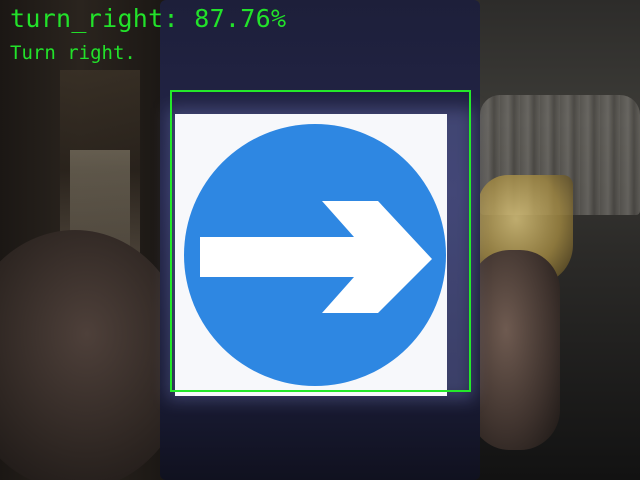 The image size is (640, 480). What do you see at coordinates (515, 350) in the screenshot?
I see `hand-right` at bounding box center [515, 350].